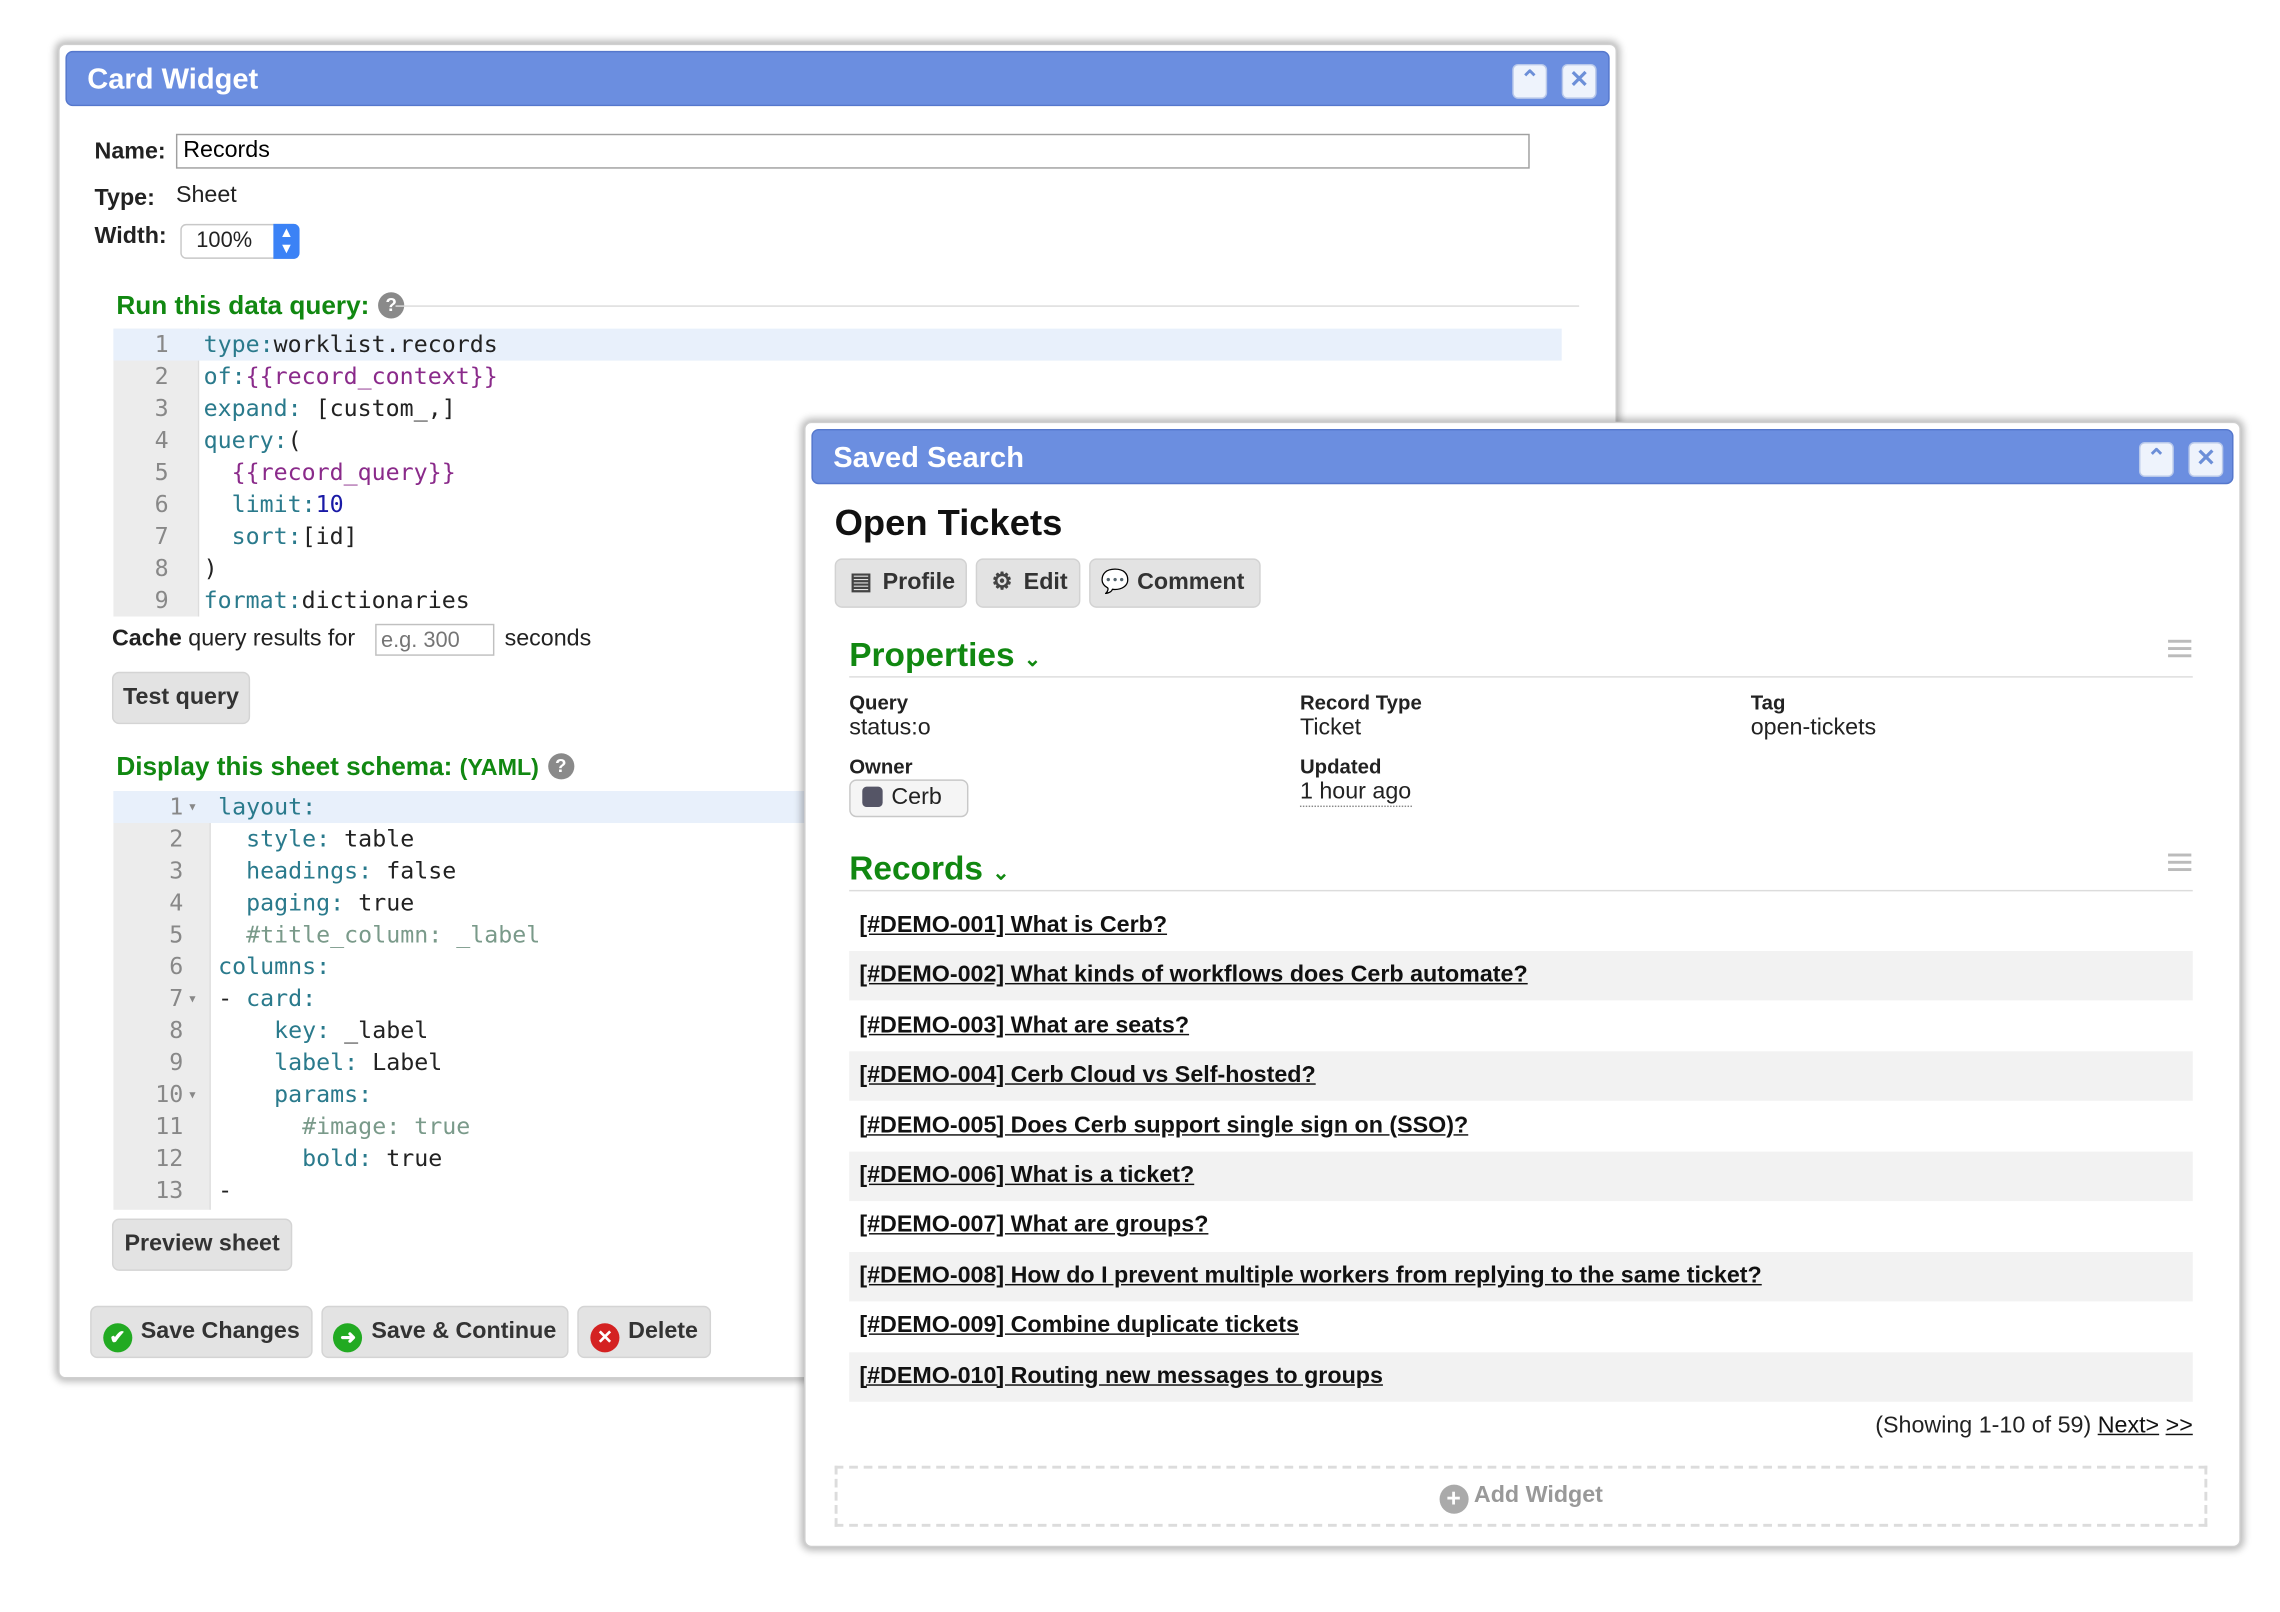  Describe the element at coordinates (916, 797) in the screenshot. I see `owner-name: Cerb` at that location.